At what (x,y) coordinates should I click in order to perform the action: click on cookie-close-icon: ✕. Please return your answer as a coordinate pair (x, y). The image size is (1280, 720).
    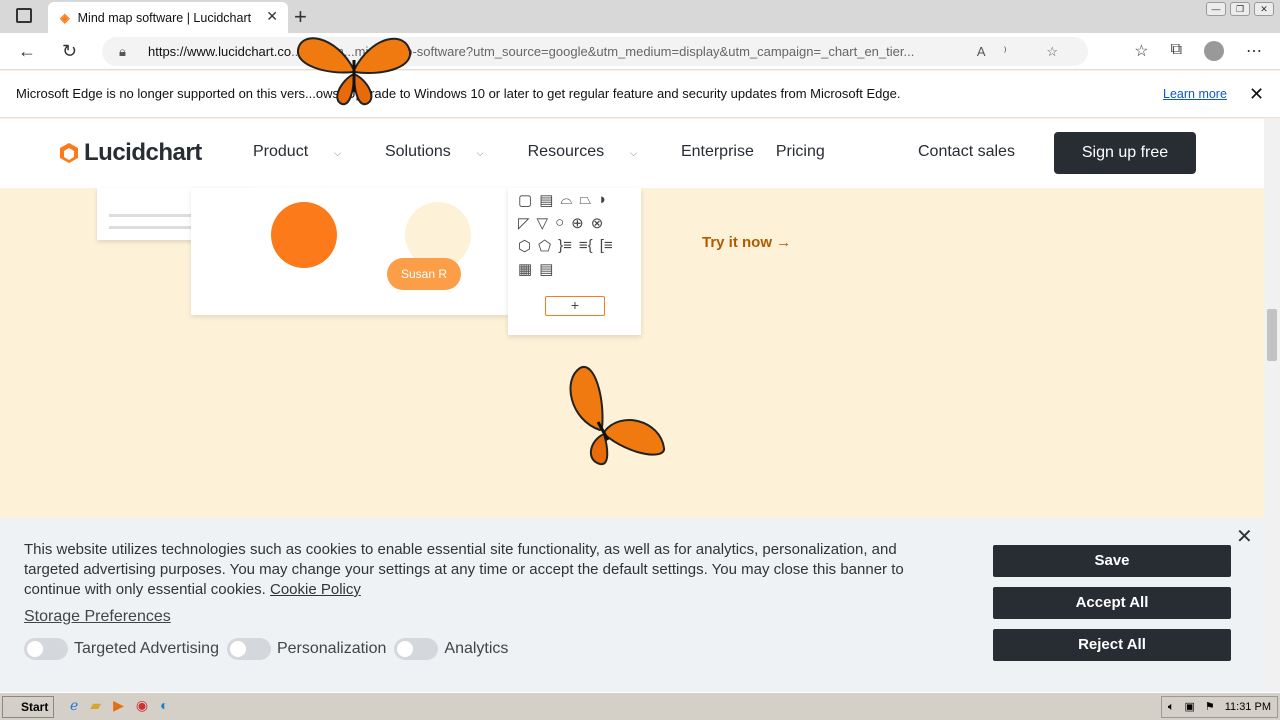
    Looking at the image, I should click on (1244, 536).